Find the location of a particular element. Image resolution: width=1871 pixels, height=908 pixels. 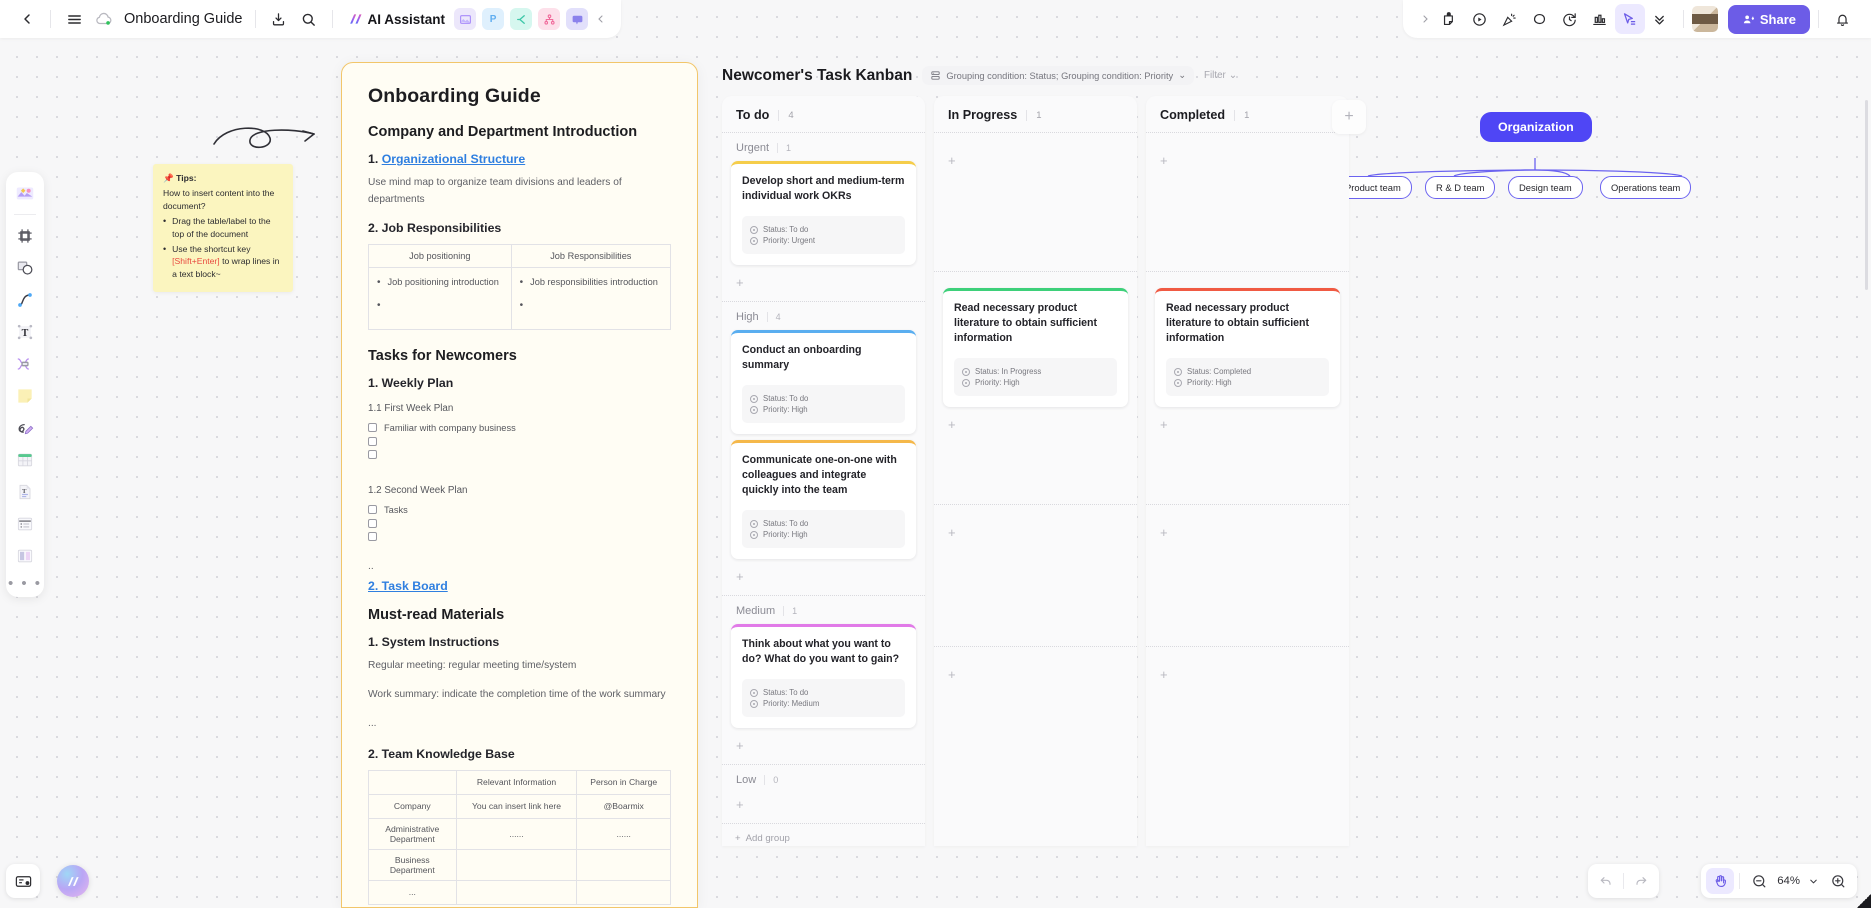

checklist-item: Tasks is located at coordinates (519, 510).